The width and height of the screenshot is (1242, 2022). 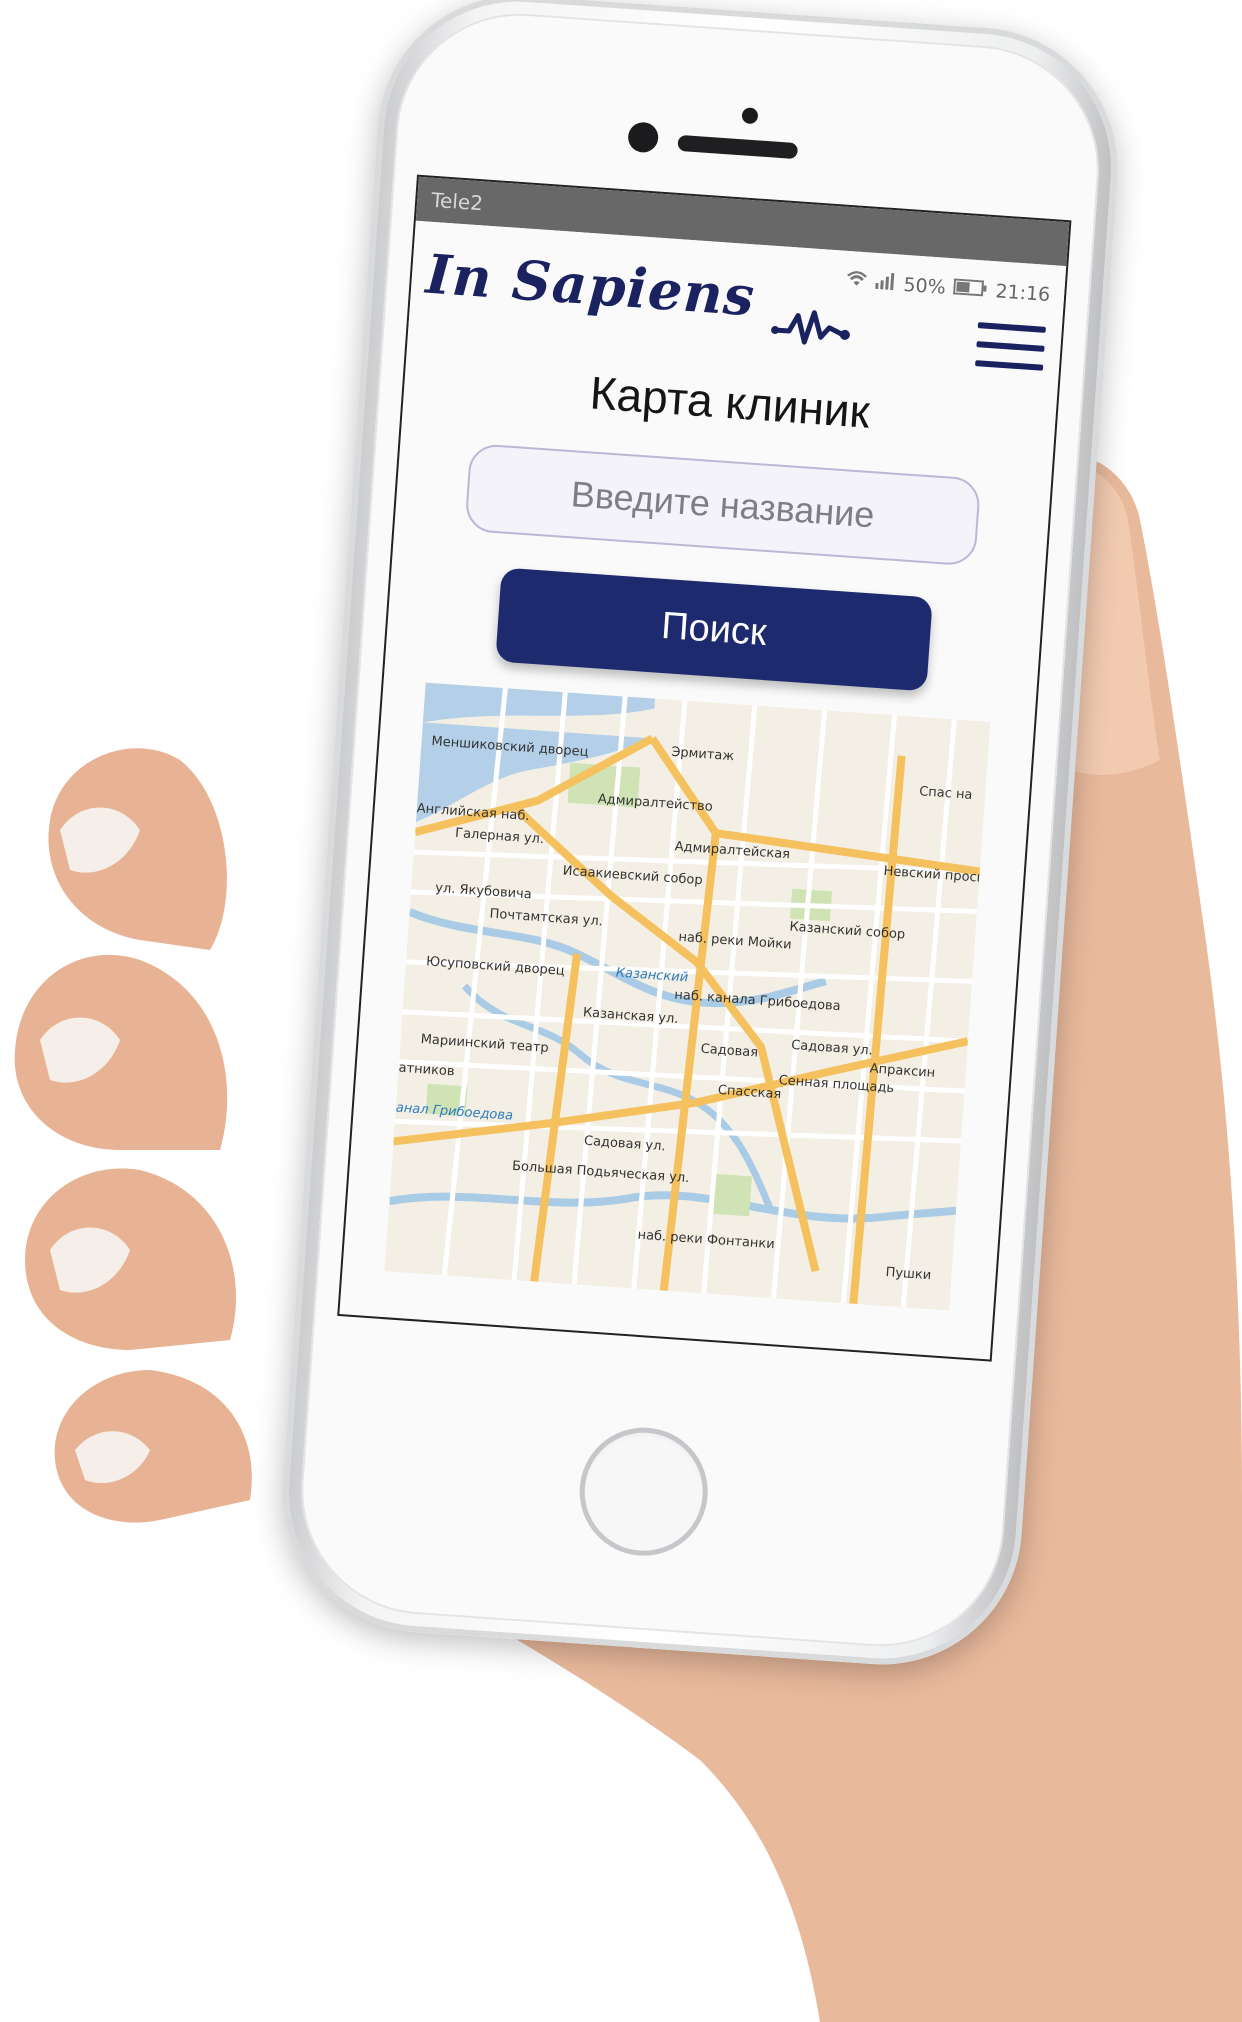 I want to click on wifi-icon, so click(x=857, y=281).